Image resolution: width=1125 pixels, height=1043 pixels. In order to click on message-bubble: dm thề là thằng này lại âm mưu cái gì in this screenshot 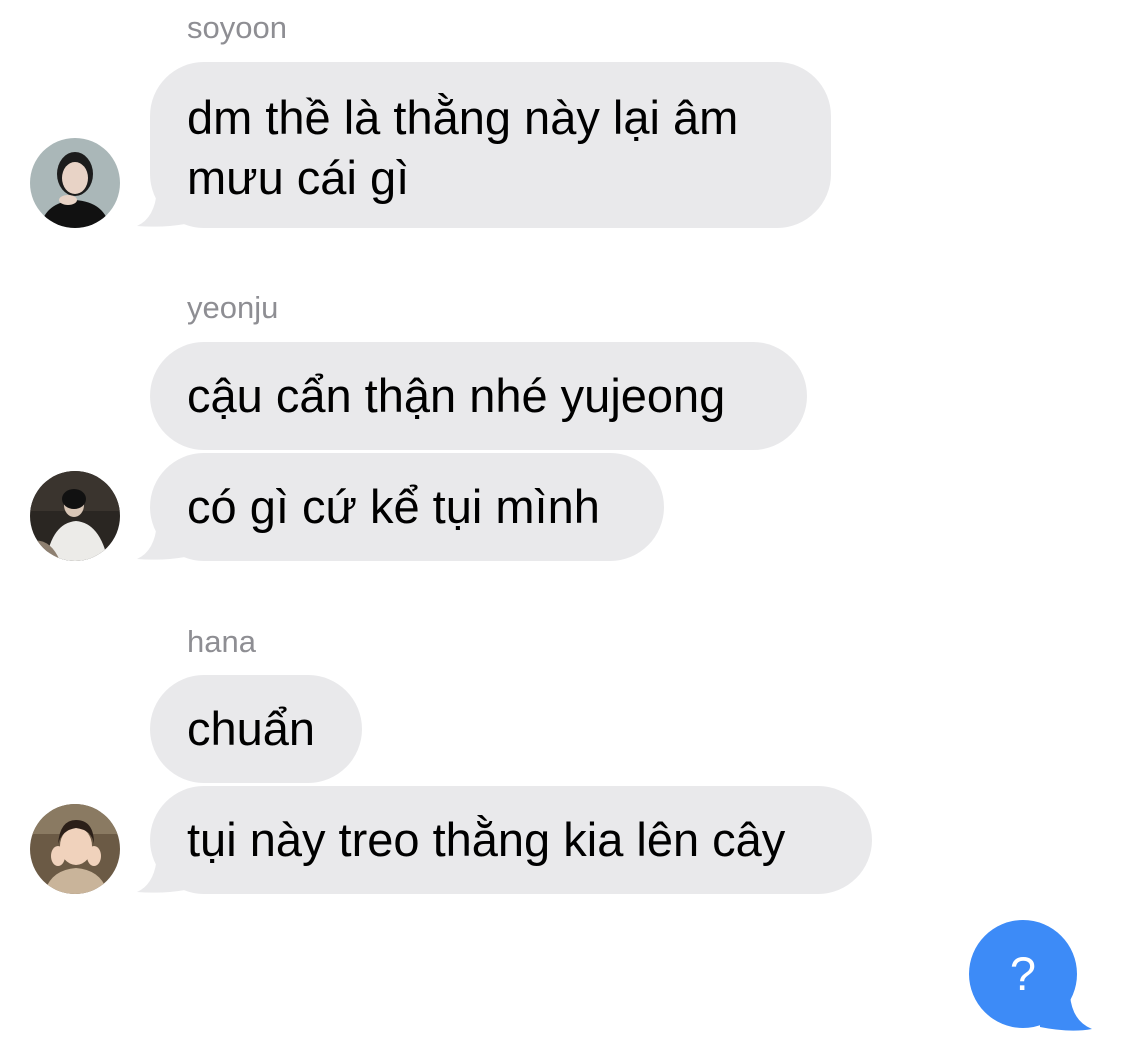, I will do `click(490, 145)`.